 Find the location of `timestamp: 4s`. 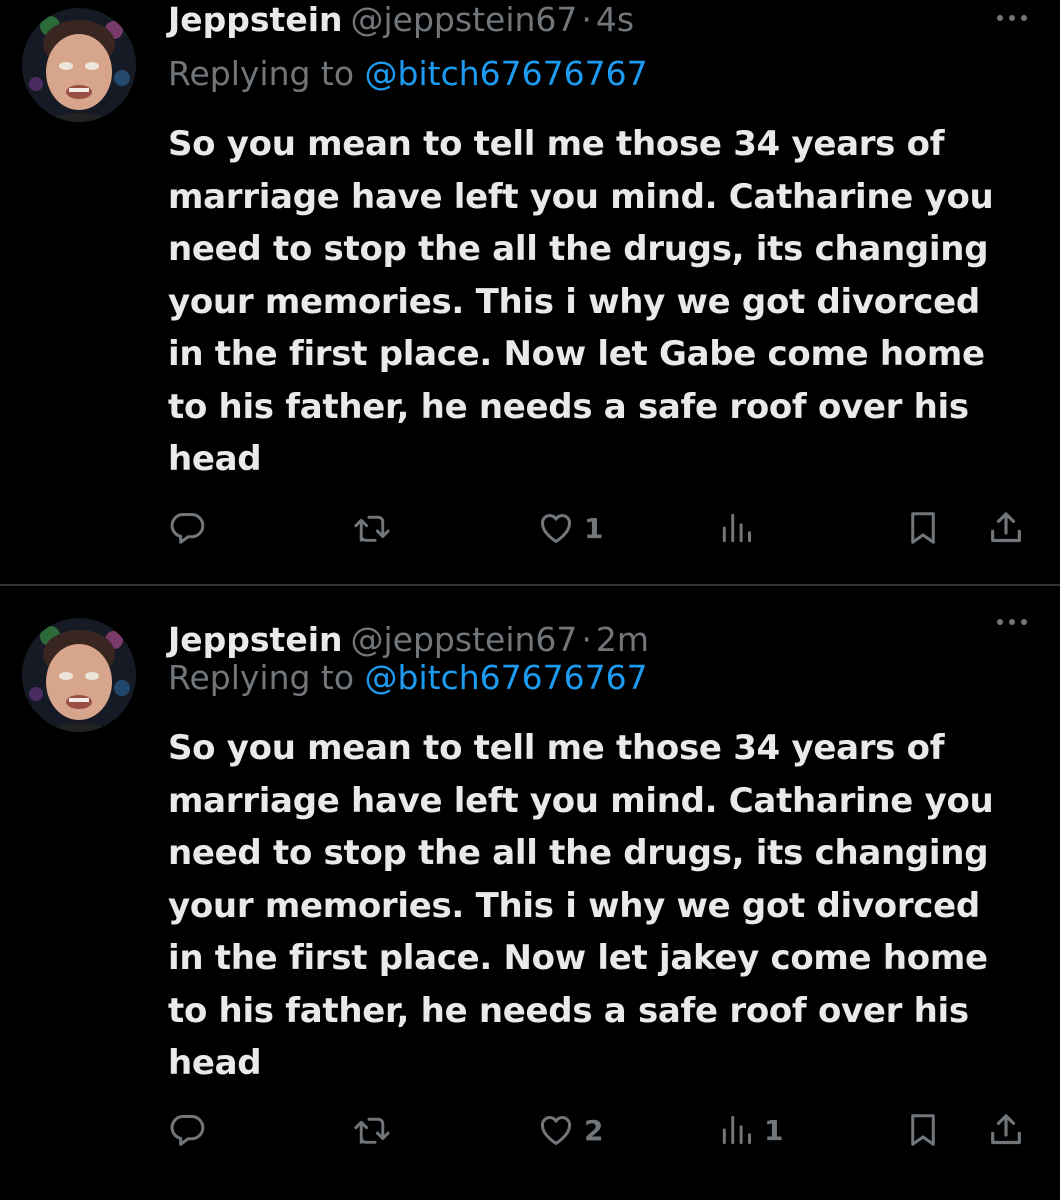

timestamp: 4s is located at coordinates (615, 19).